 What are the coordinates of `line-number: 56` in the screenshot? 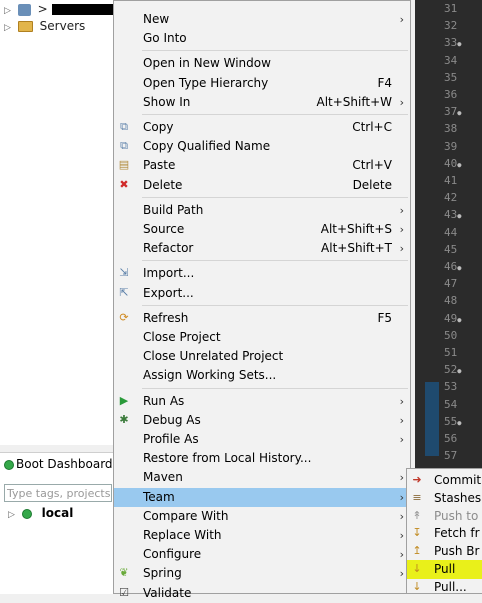 It's located at (451, 438).